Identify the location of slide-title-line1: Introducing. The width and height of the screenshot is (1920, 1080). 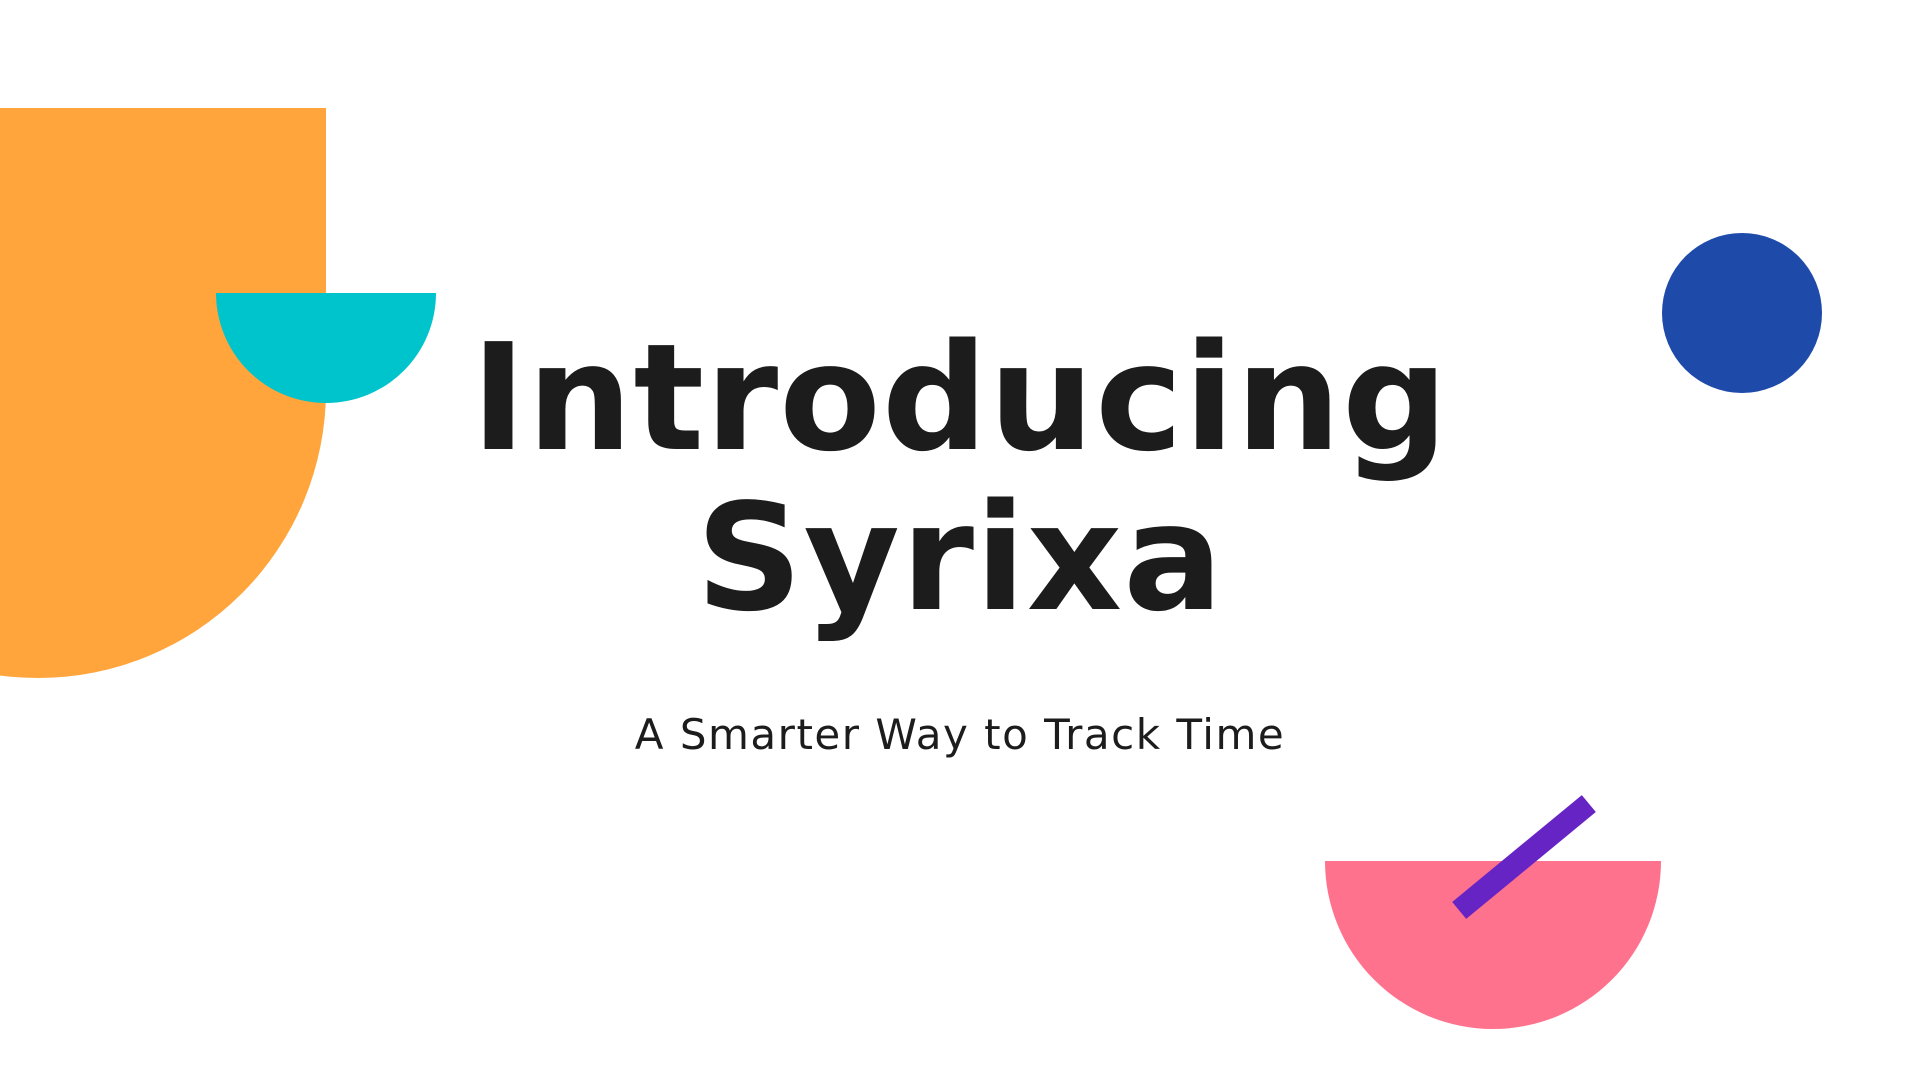
(960, 398).